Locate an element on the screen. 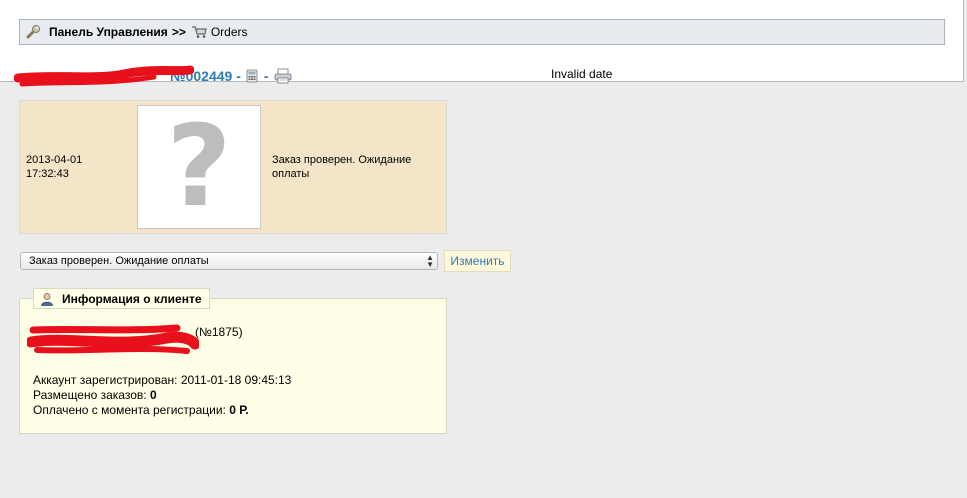 The image size is (967, 498). breadcrumb: Панель Управления >> Orders is located at coordinates (482, 32).